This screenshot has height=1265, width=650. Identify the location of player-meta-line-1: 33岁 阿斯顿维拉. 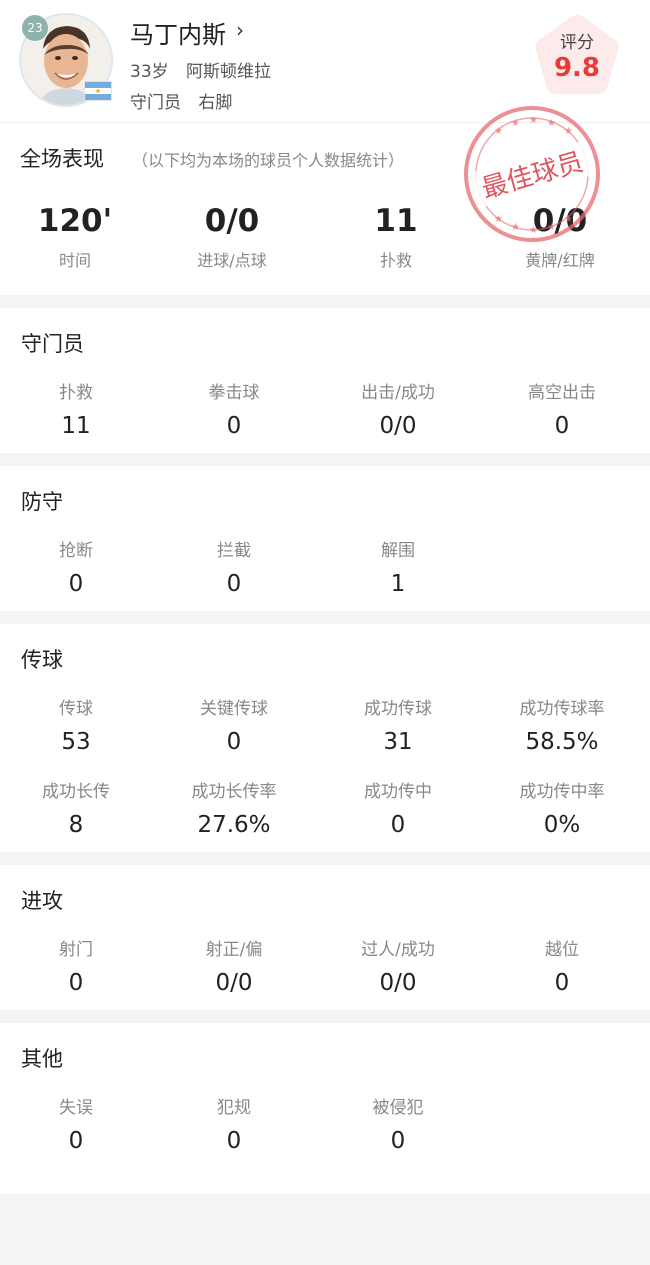
(200, 69).